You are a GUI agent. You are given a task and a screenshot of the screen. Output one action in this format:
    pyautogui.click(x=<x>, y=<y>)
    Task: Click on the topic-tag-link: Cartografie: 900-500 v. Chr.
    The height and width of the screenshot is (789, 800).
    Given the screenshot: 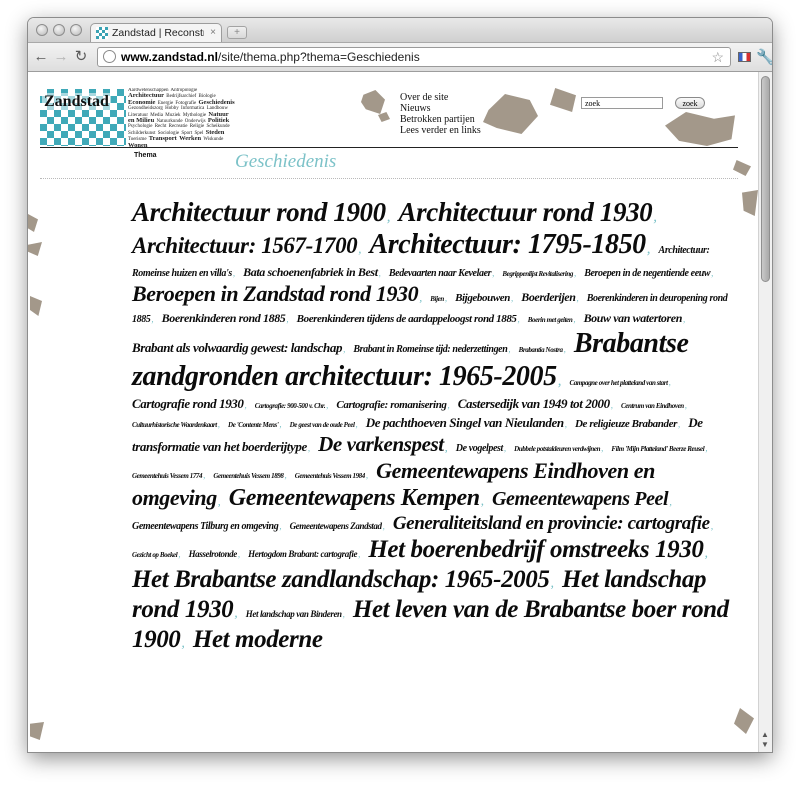 What is the action you would take?
    pyautogui.click(x=290, y=406)
    